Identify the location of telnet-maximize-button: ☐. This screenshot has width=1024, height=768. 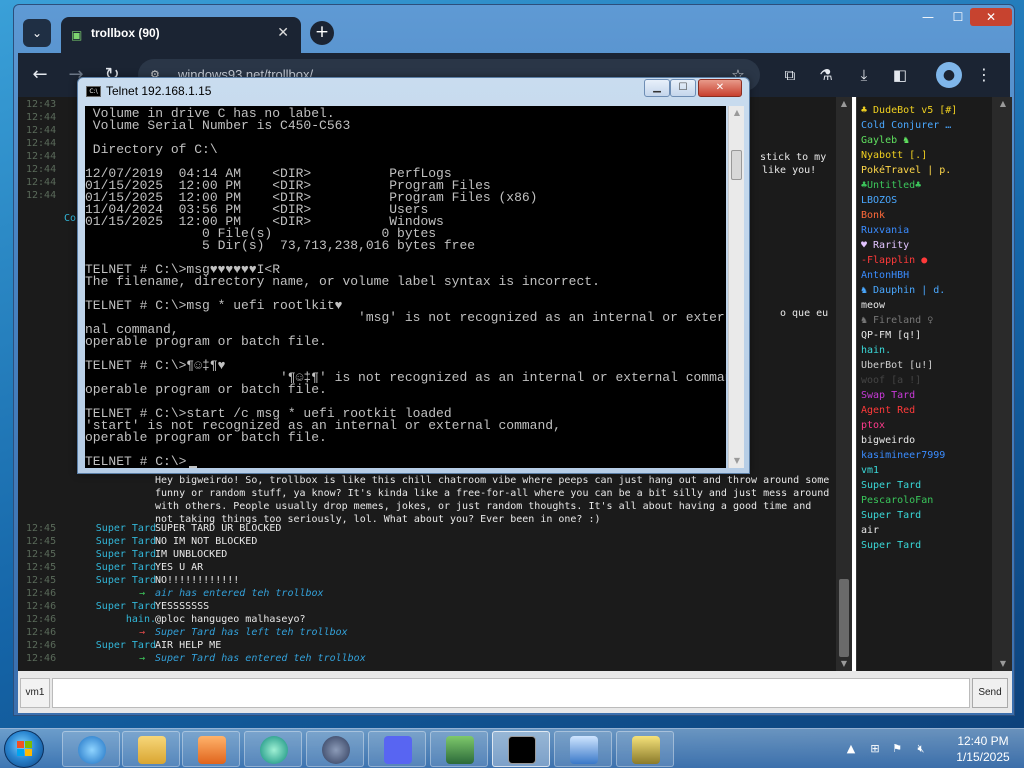
(683, 88).